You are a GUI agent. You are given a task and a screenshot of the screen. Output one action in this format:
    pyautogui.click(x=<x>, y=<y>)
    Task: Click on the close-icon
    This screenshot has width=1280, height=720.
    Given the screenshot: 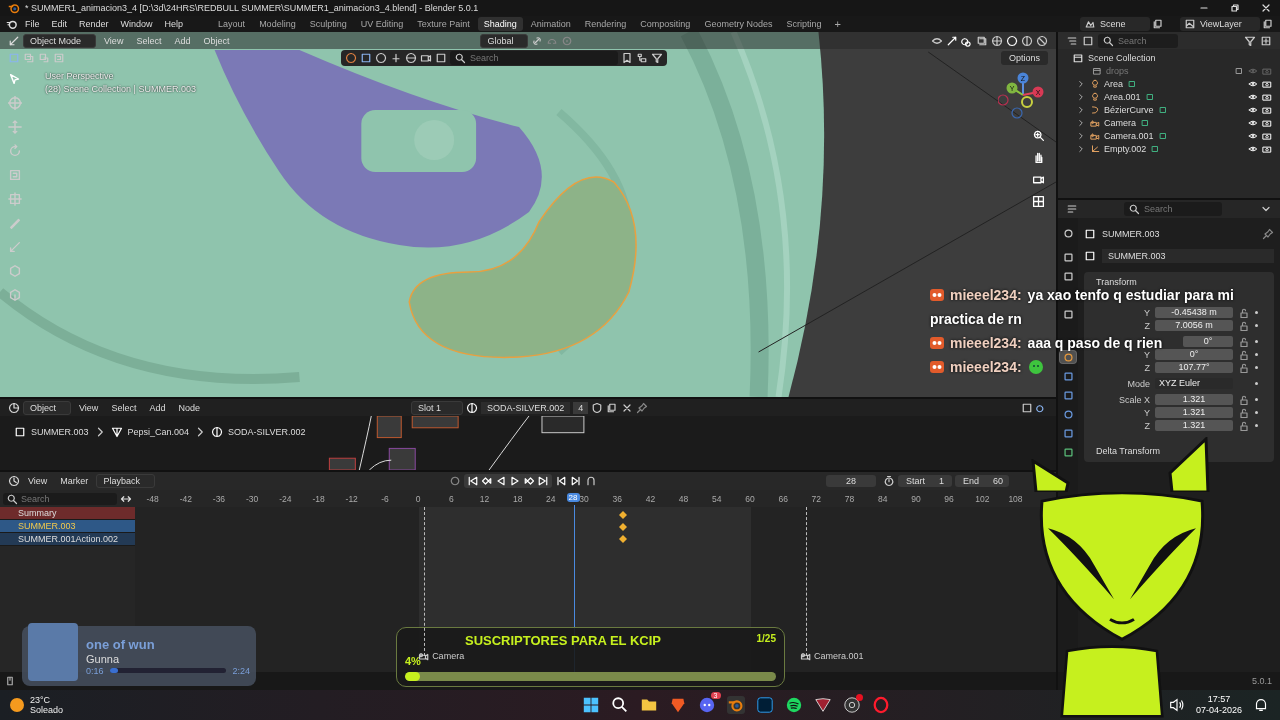 What is the action you would take?
    pyautogui.click(x=1266, y=8)
    